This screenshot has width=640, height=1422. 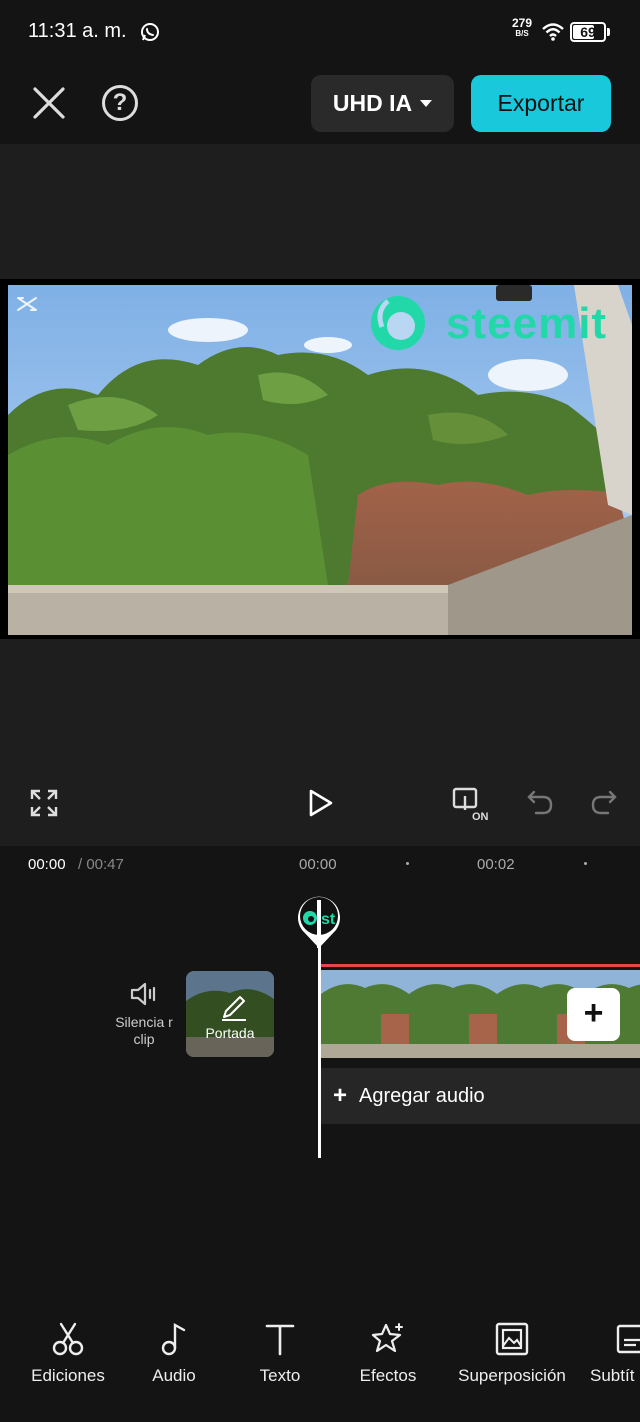 I want to click on playhead-thumbnail: st, so click(x=319, y=920).